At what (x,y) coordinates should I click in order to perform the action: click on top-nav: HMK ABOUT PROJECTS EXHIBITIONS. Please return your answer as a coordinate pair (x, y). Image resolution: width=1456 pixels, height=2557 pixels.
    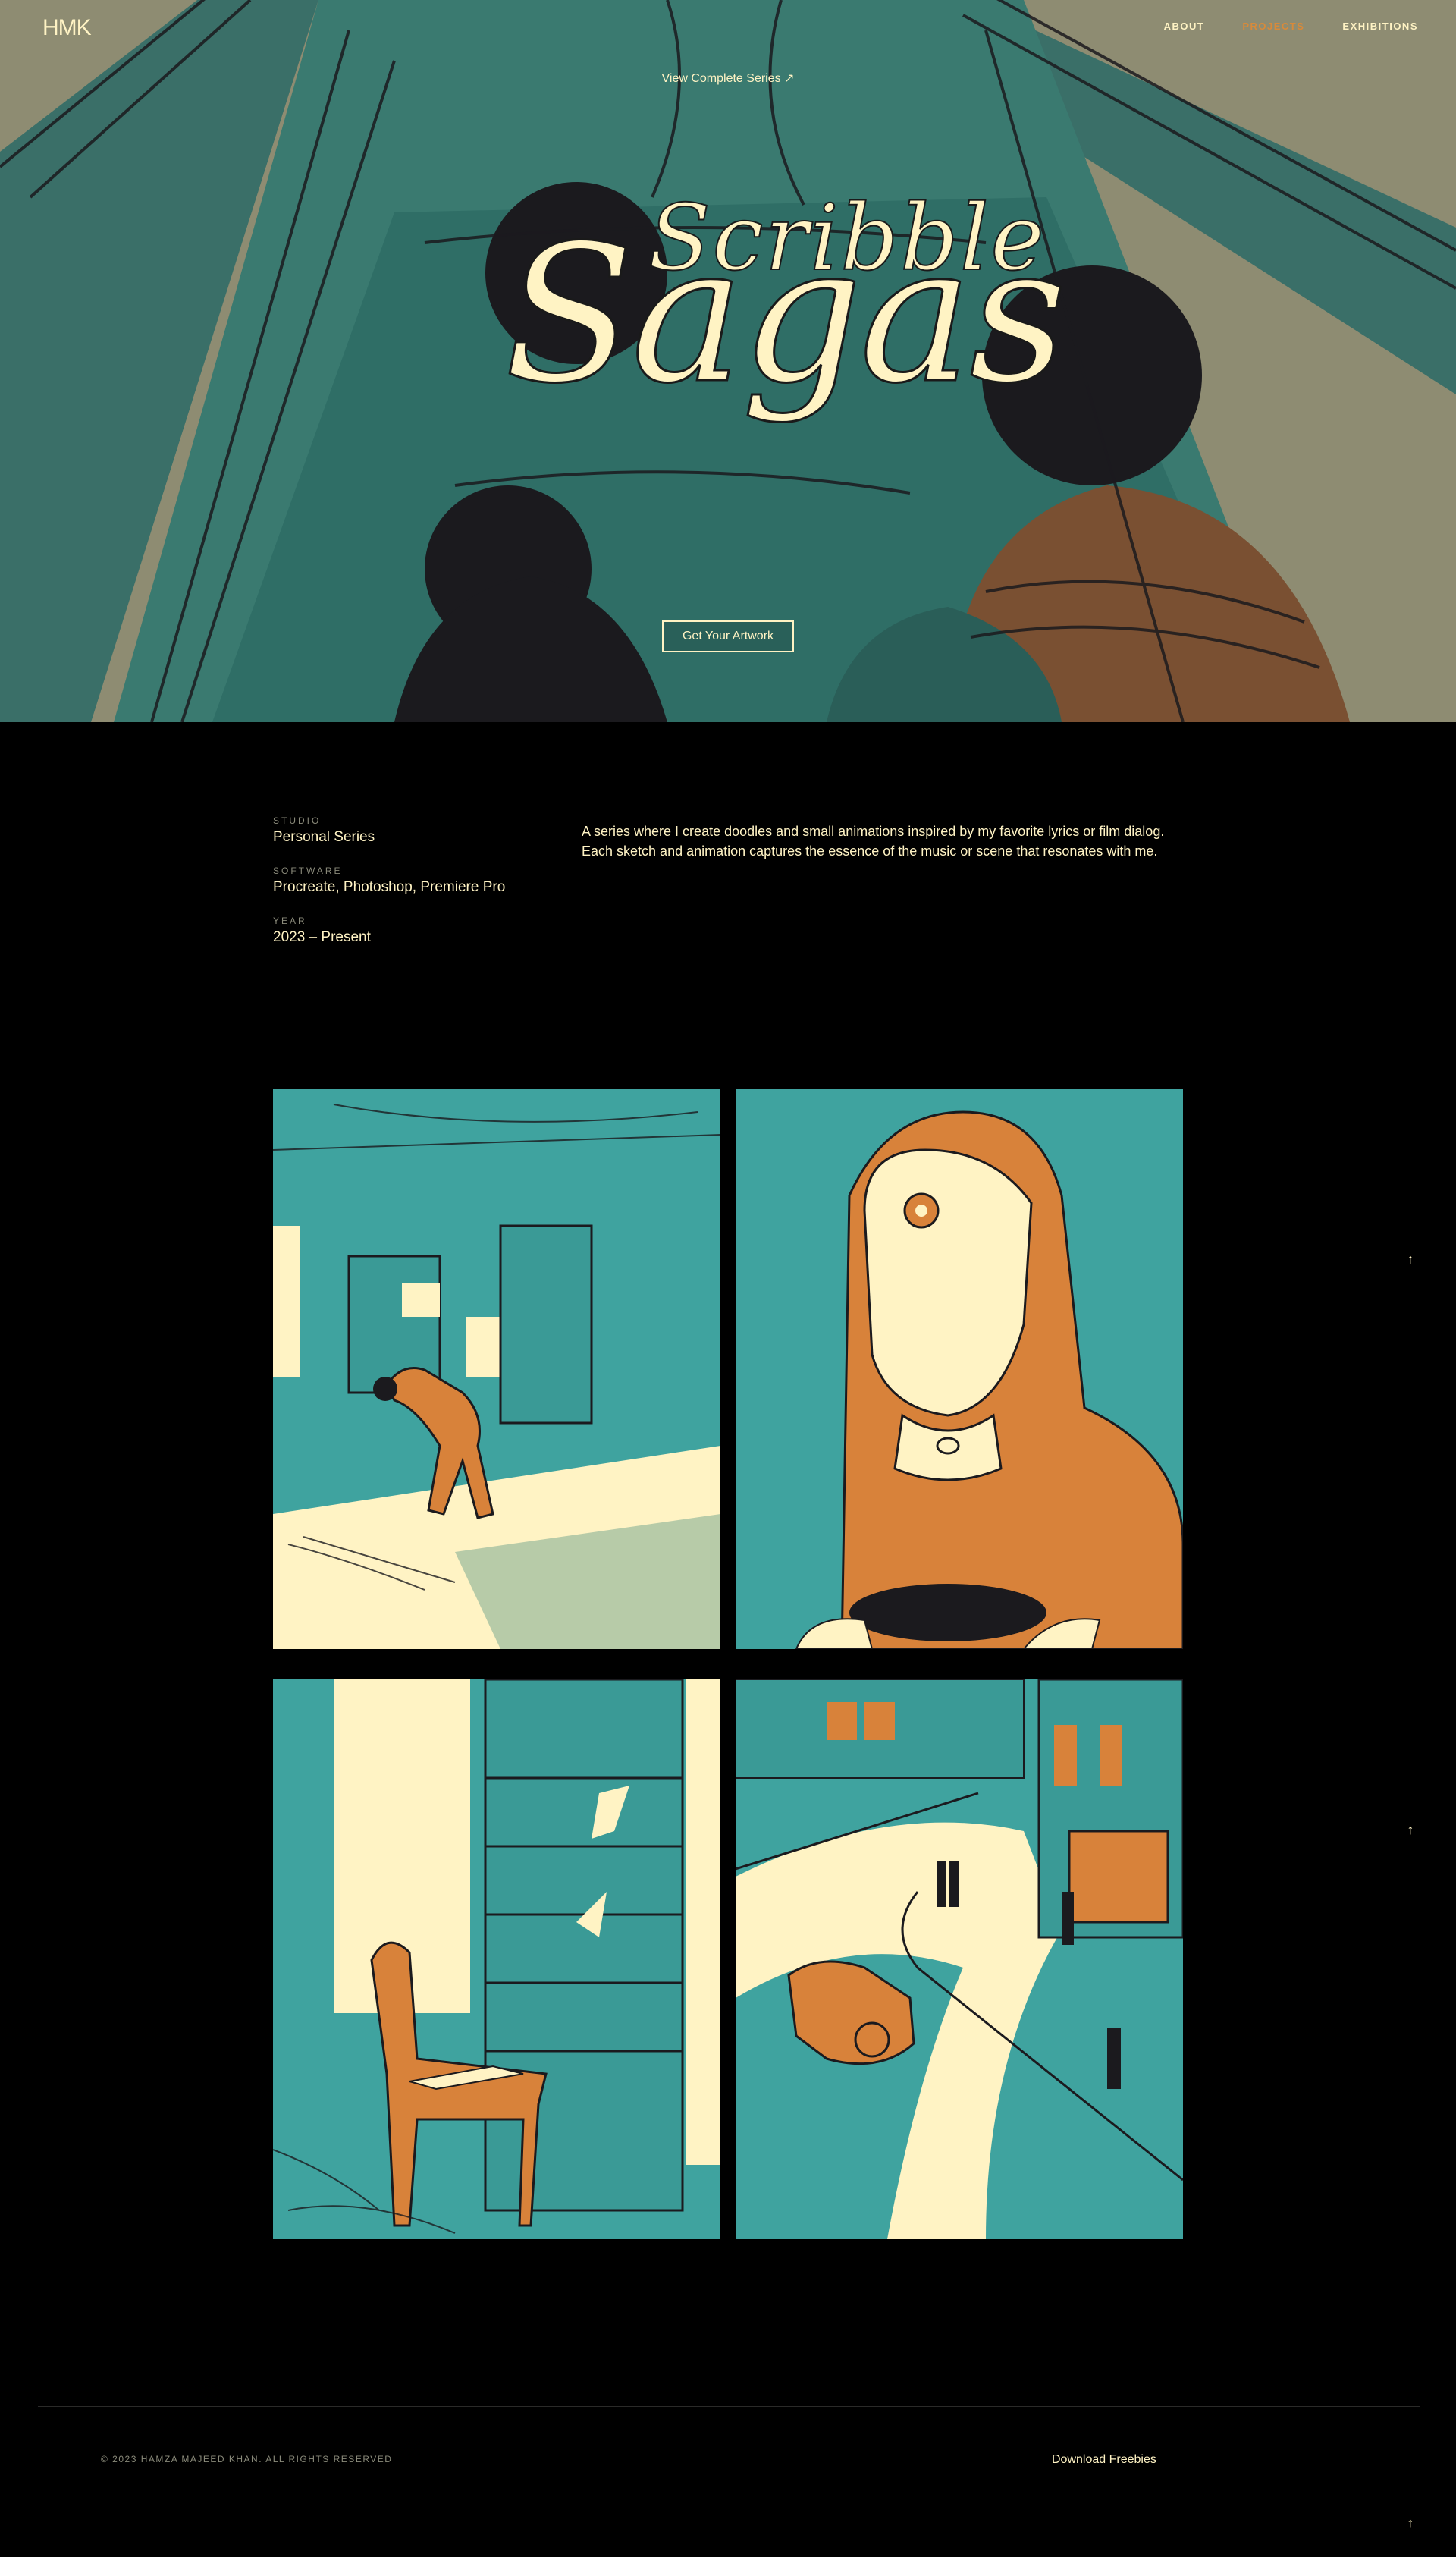
    Looking at the image, I should click on (728, 26).